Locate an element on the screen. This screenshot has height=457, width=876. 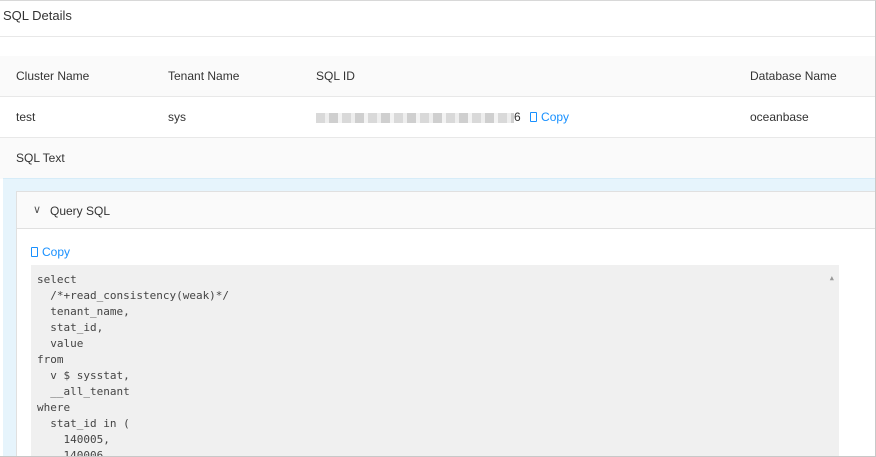
database-name: oceanbase is located at coordinates (779, 117).